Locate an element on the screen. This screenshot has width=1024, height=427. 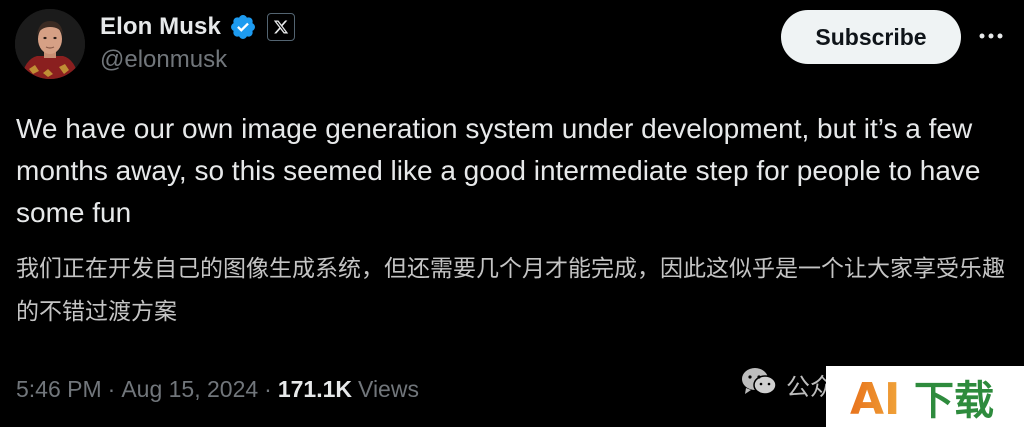
x-logo-icon is located at coordinates (280, 27).